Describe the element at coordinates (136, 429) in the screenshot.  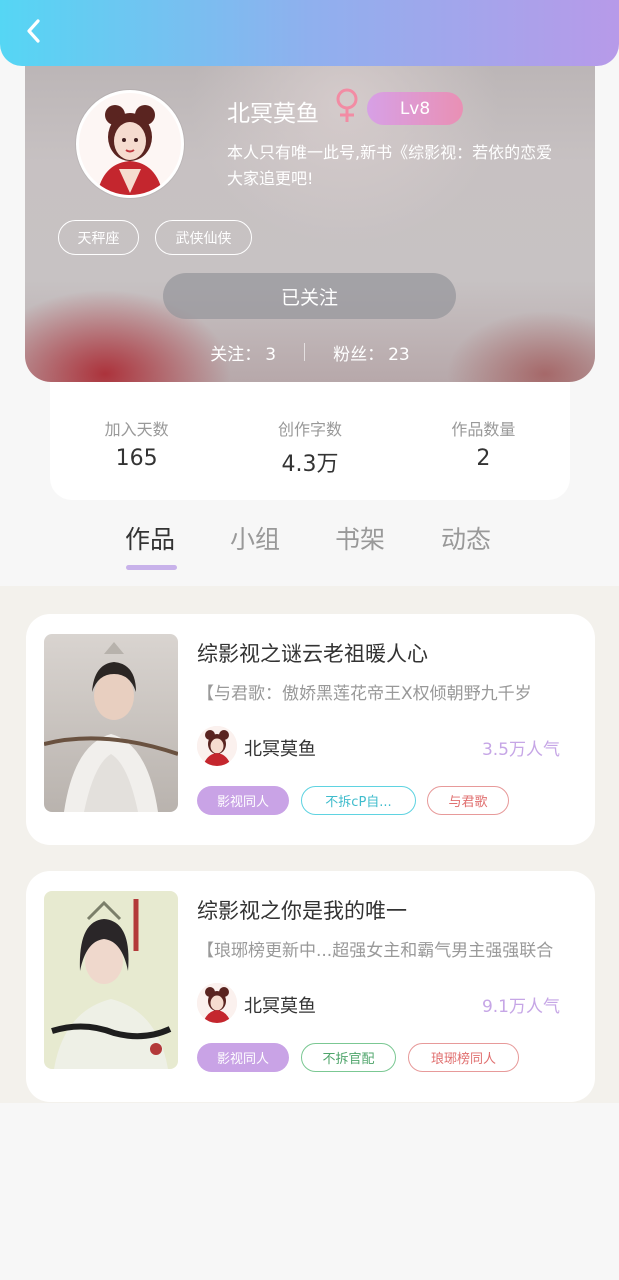
I see `stat-label: 加入天数` at that location.